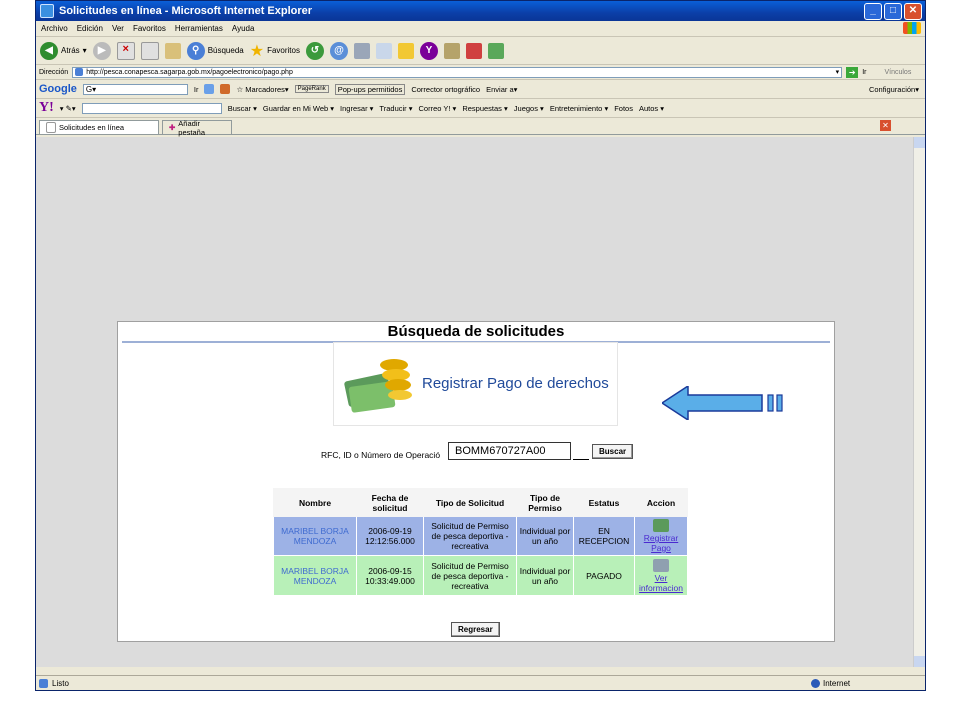  Describe the element at coordinates (428, 50) in the screenshot. I see `messenger-icon: Y` at that location.